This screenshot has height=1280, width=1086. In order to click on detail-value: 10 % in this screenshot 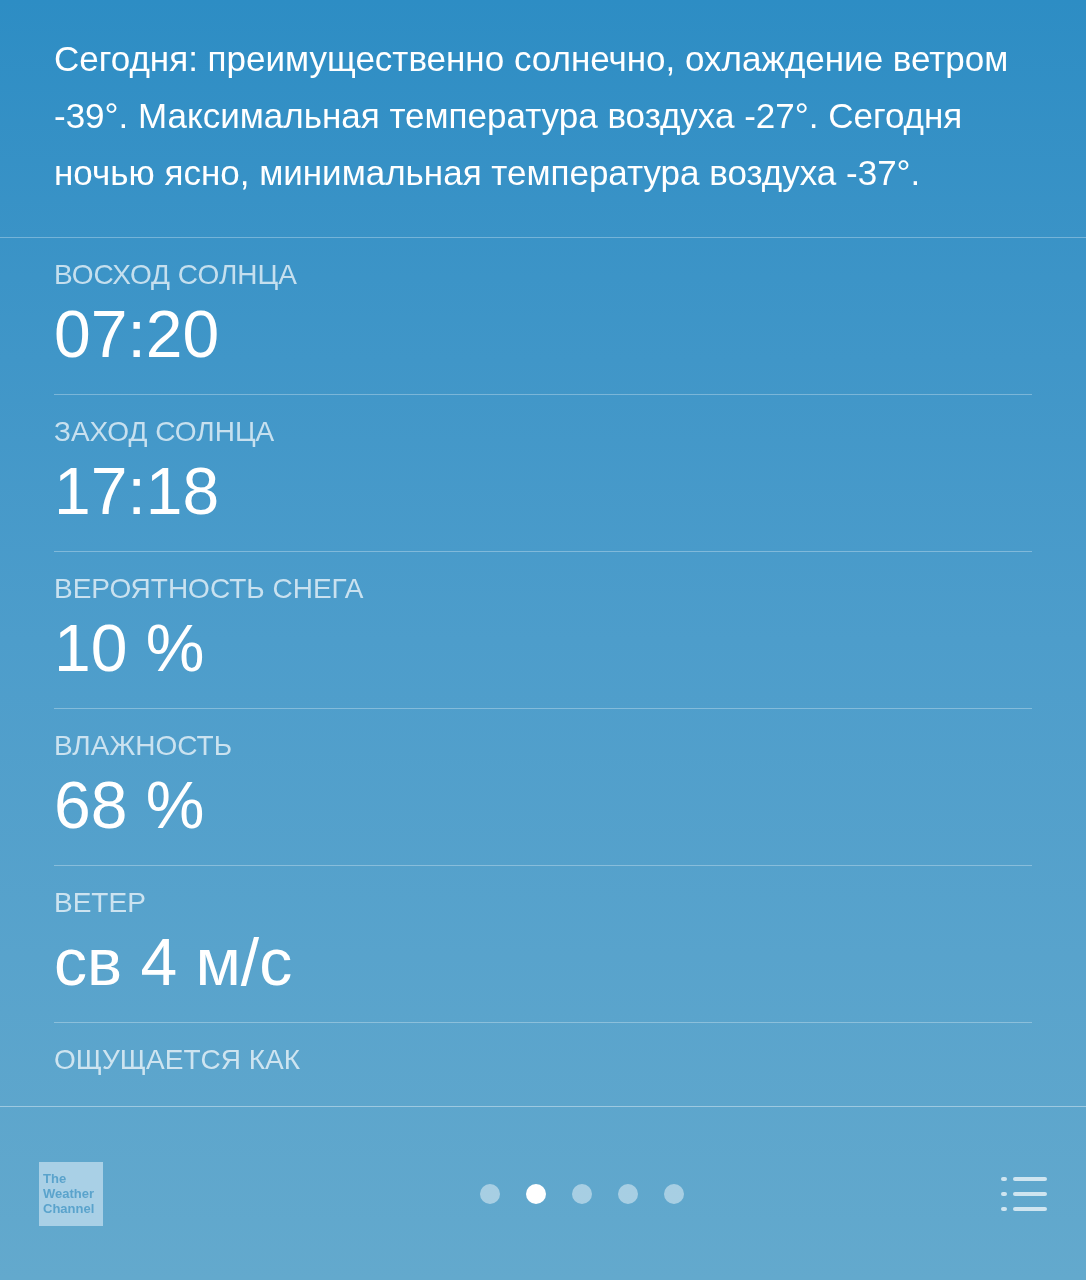, I will do `click(129, 648)`.